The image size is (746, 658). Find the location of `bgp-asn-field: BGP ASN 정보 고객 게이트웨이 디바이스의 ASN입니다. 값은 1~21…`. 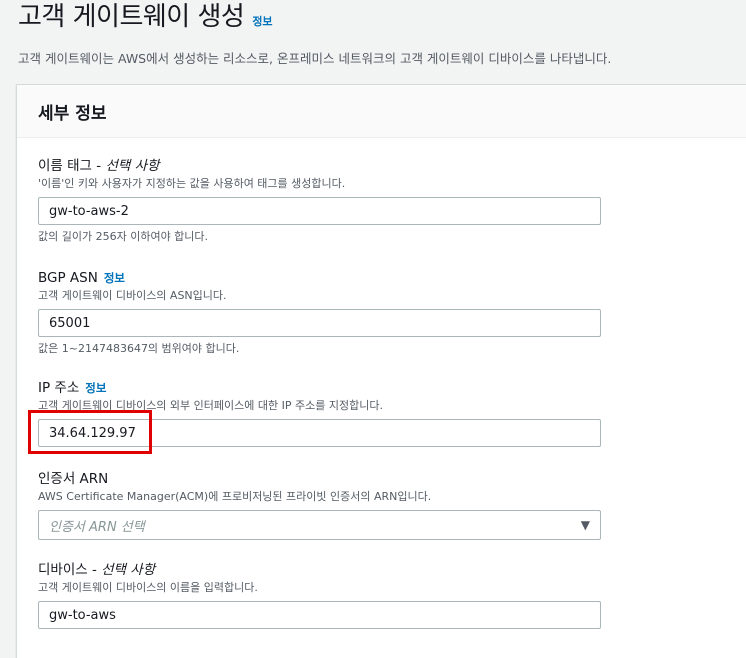

bgp-asn-field: BGP ASN 정보 고객 게이트웨이 디바이스의 ASN입니다. 값은 1~21… is located at coordinates (319, 312).